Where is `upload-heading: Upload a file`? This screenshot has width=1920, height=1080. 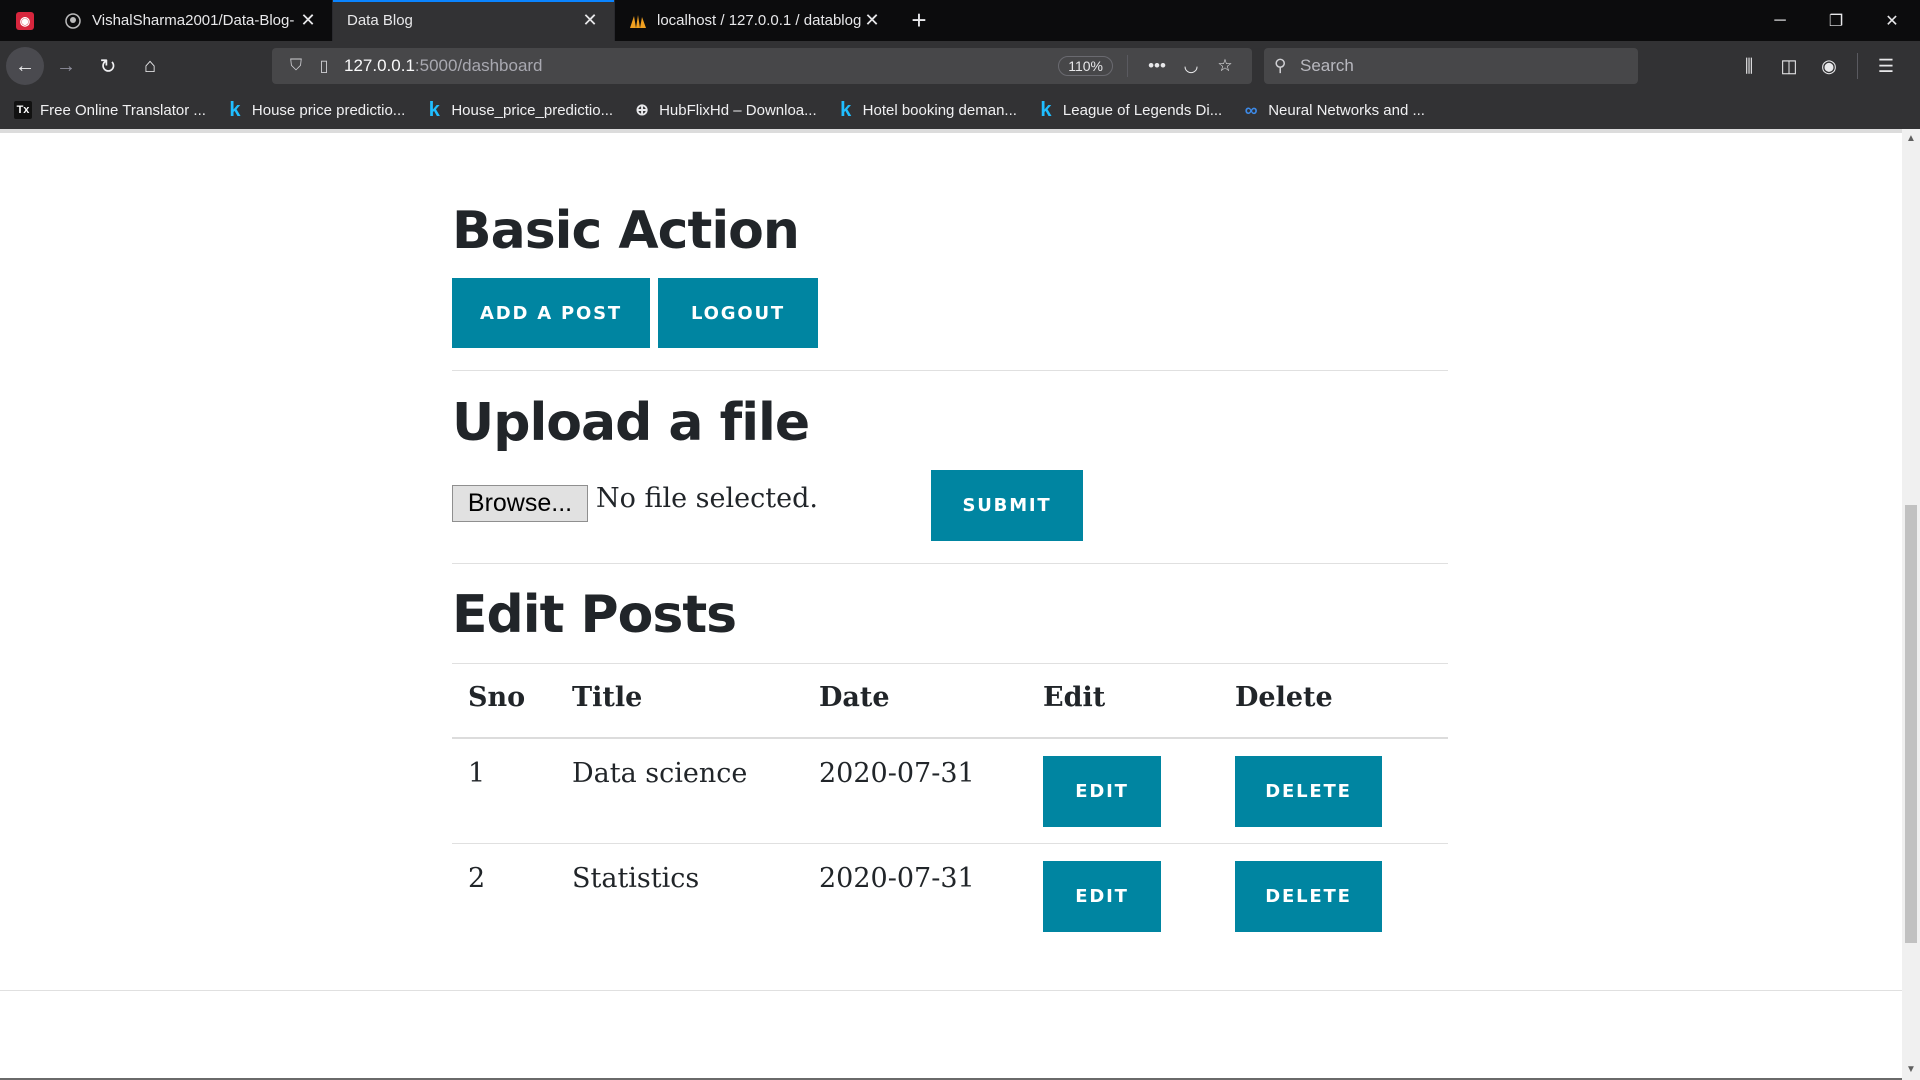
upload-heading: Upload a file is located at coordinates (631, 423).